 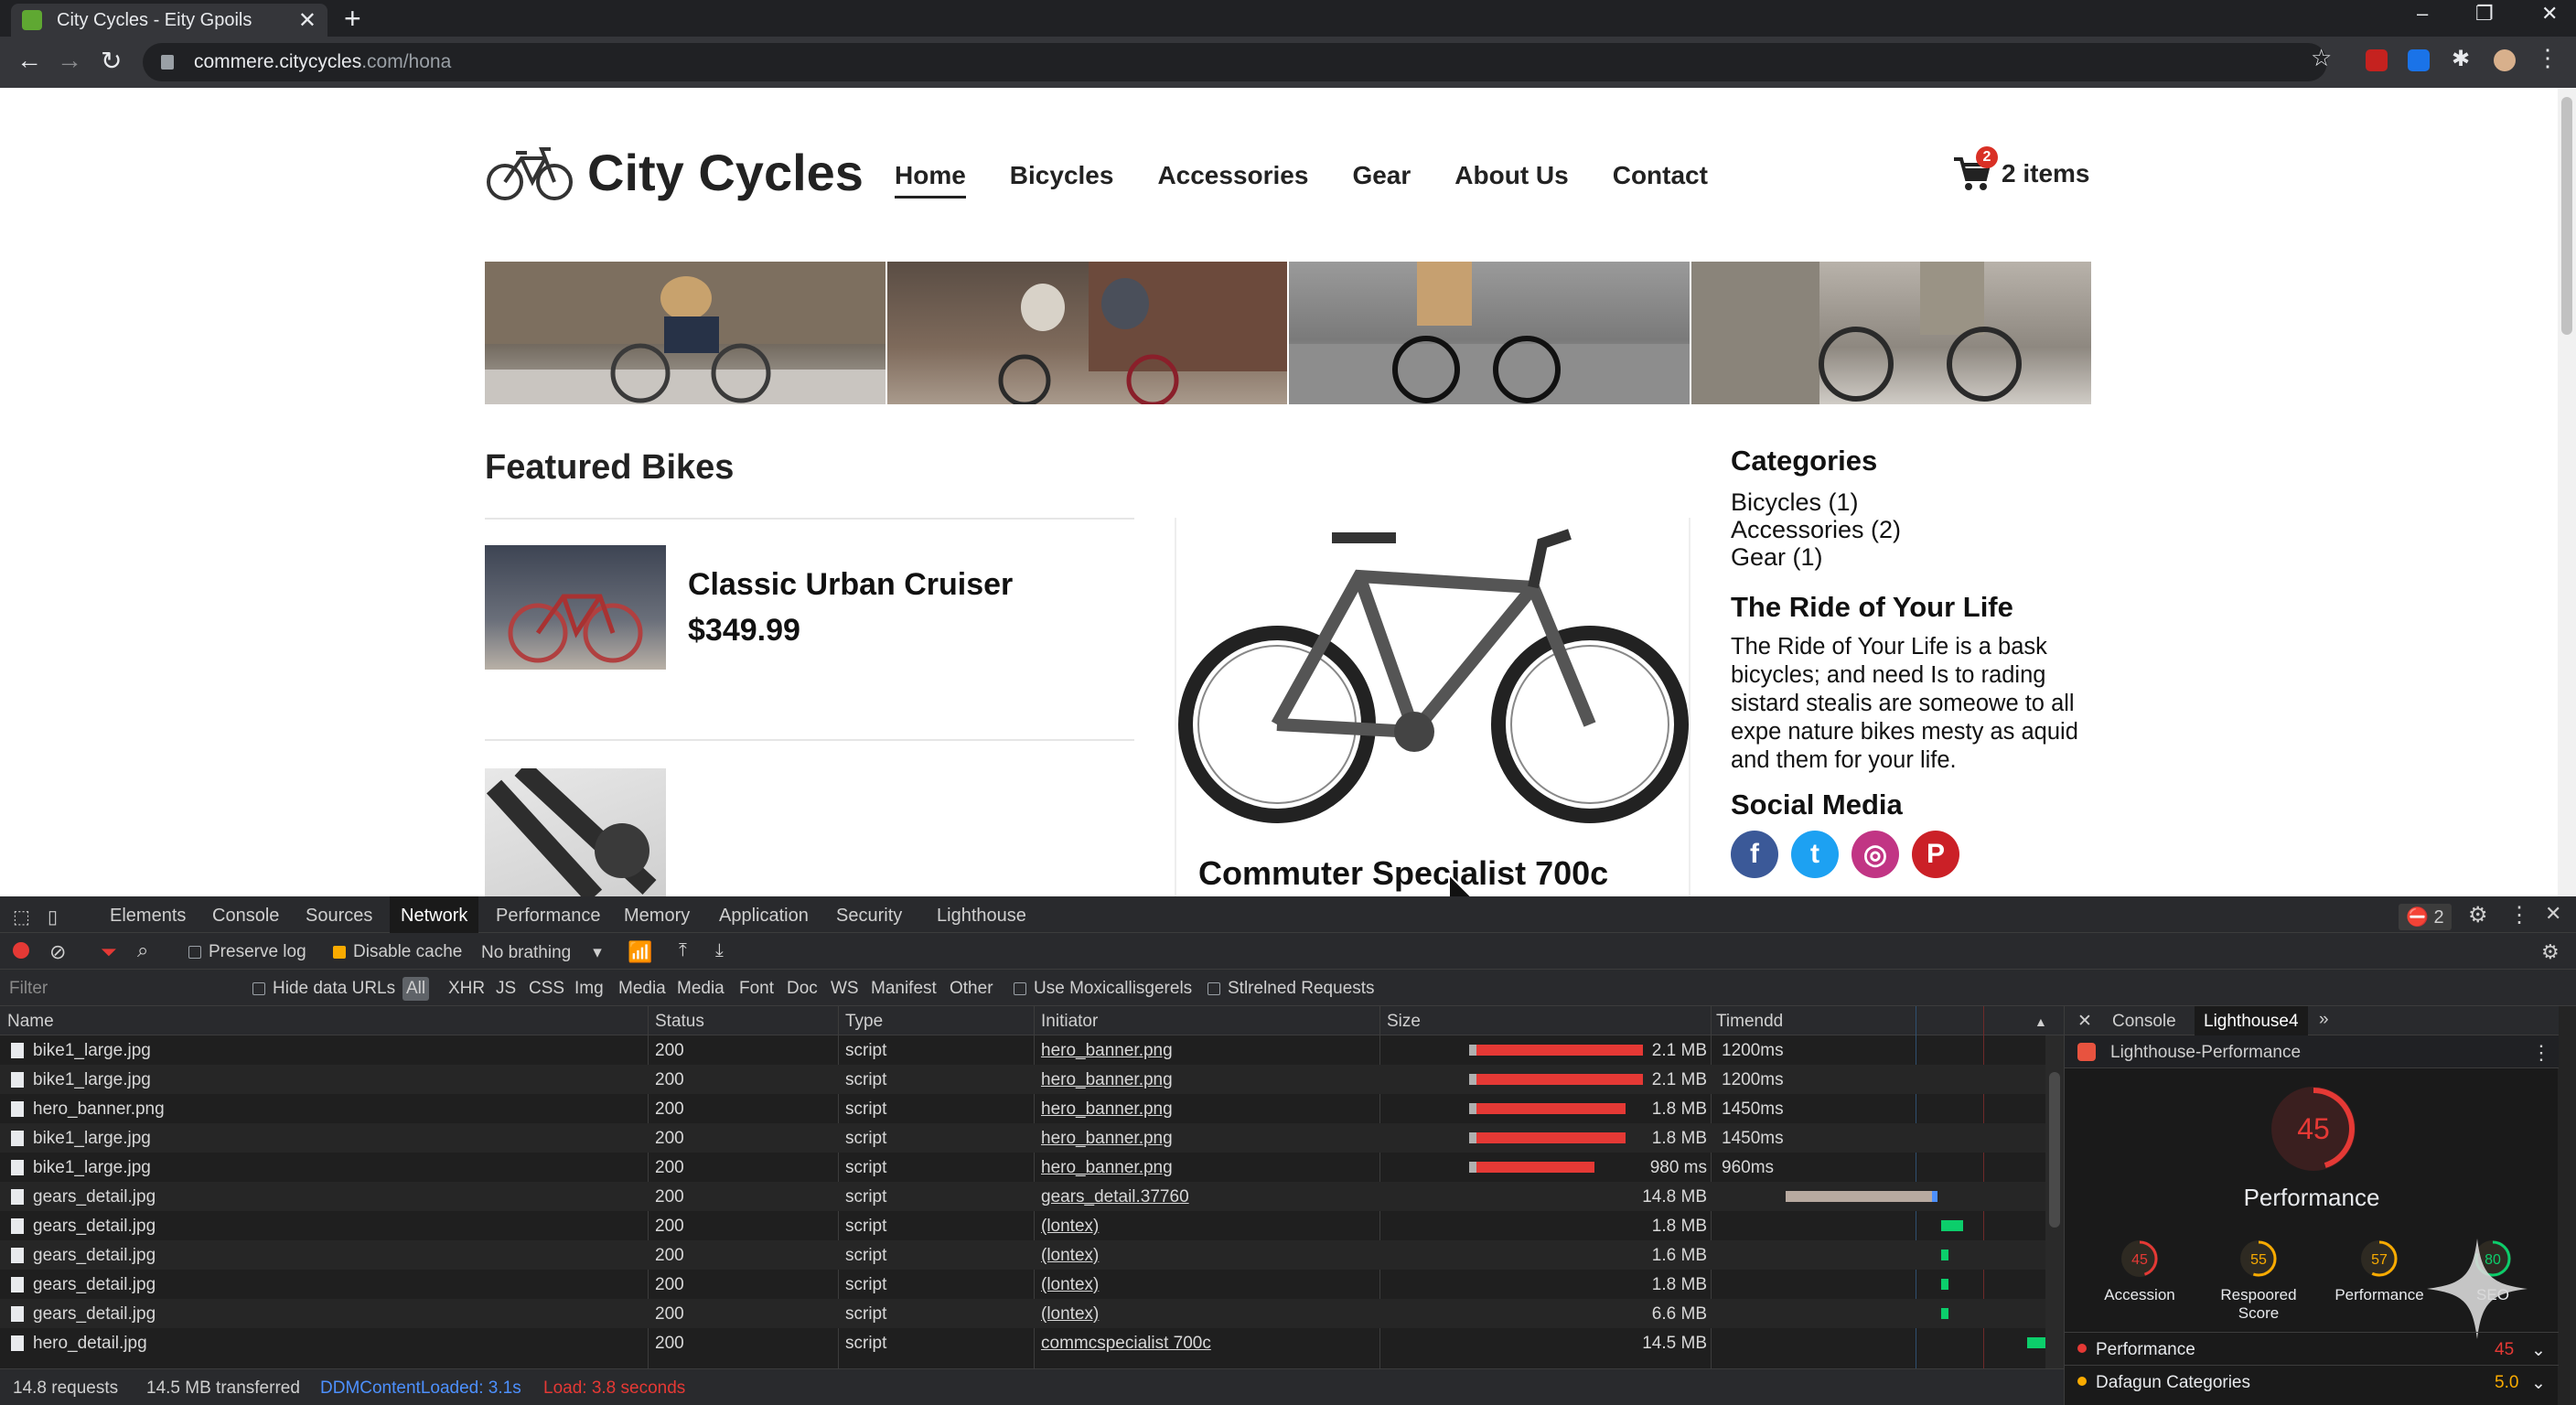 I want to click on performance-row: Performance 45 ⌄, so click(x=2312, y=1348).